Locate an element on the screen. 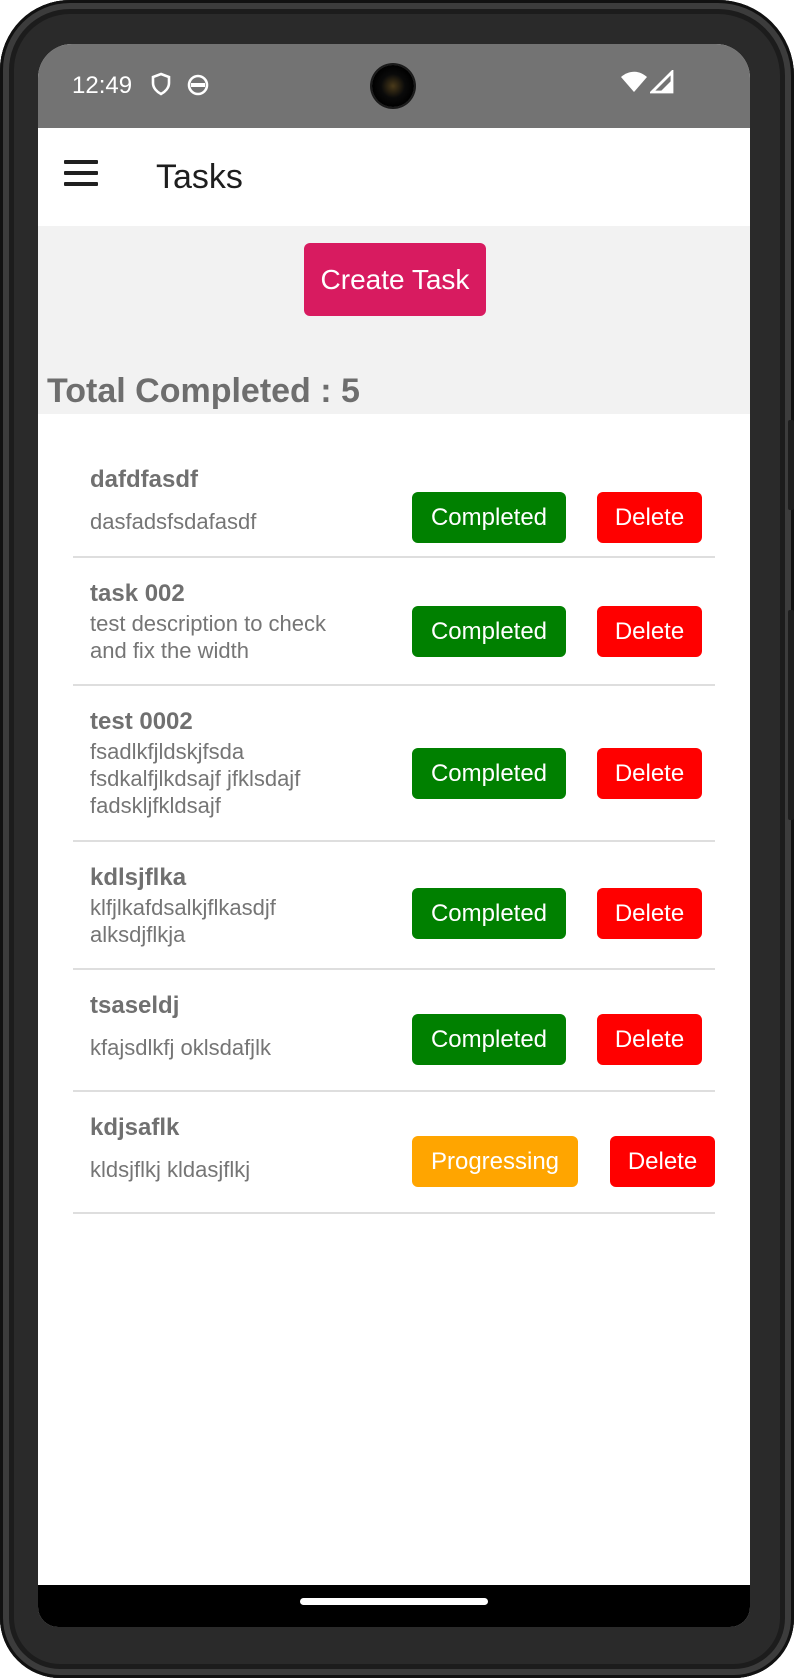 This screenshot has height=1678, width=794. task-description: kfajsdlkfj oklsdafjlk is located at coordinates (180, 1047).